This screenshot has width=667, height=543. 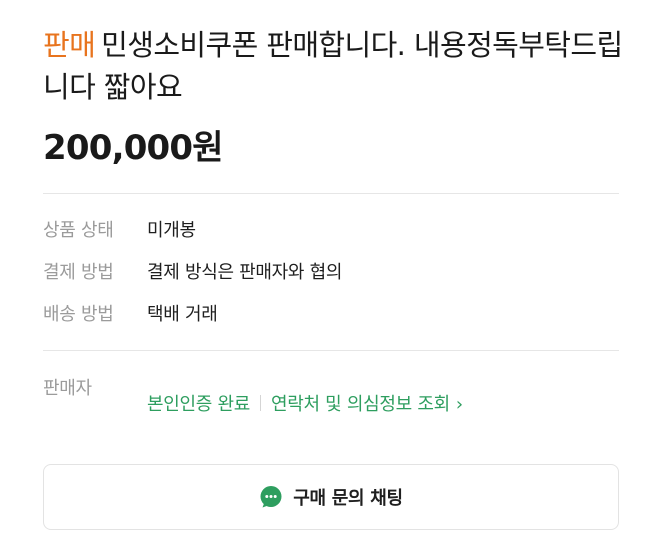 What do you see at coordinates (67, 388) in the screenshot?
I see `seller-label: 판매자` at bounding box center [67, 388].